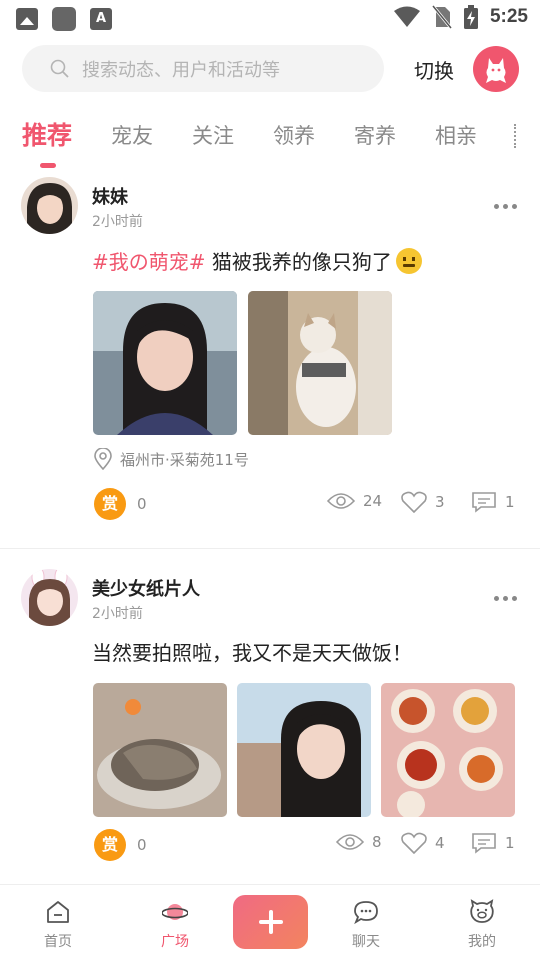 This screenshot has width=540, height=960. I want to click on nav-chat-label: 聊天, so click(366, 942).